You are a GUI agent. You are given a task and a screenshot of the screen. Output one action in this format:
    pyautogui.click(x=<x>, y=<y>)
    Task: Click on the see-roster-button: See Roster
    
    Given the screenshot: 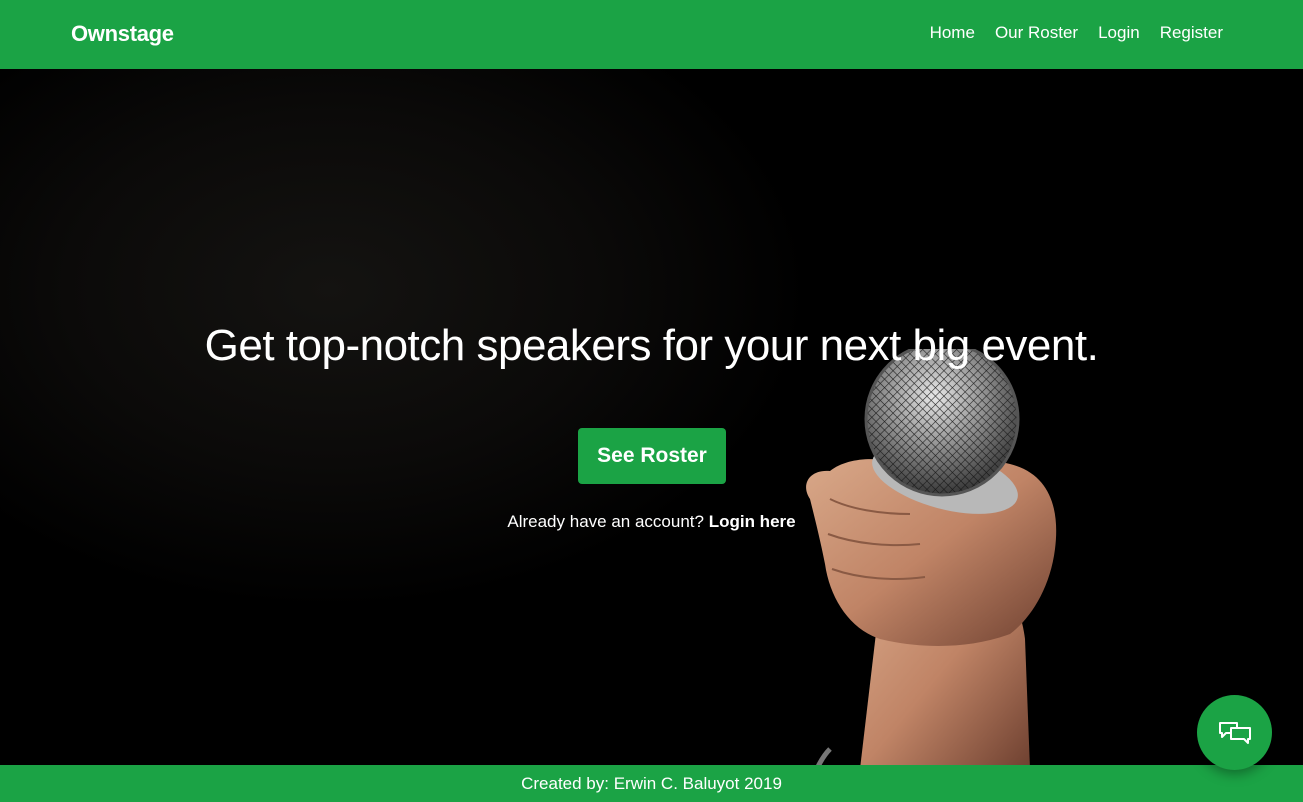 What is the action you would take?
    pyautogui.click(x=652, y=456)
    